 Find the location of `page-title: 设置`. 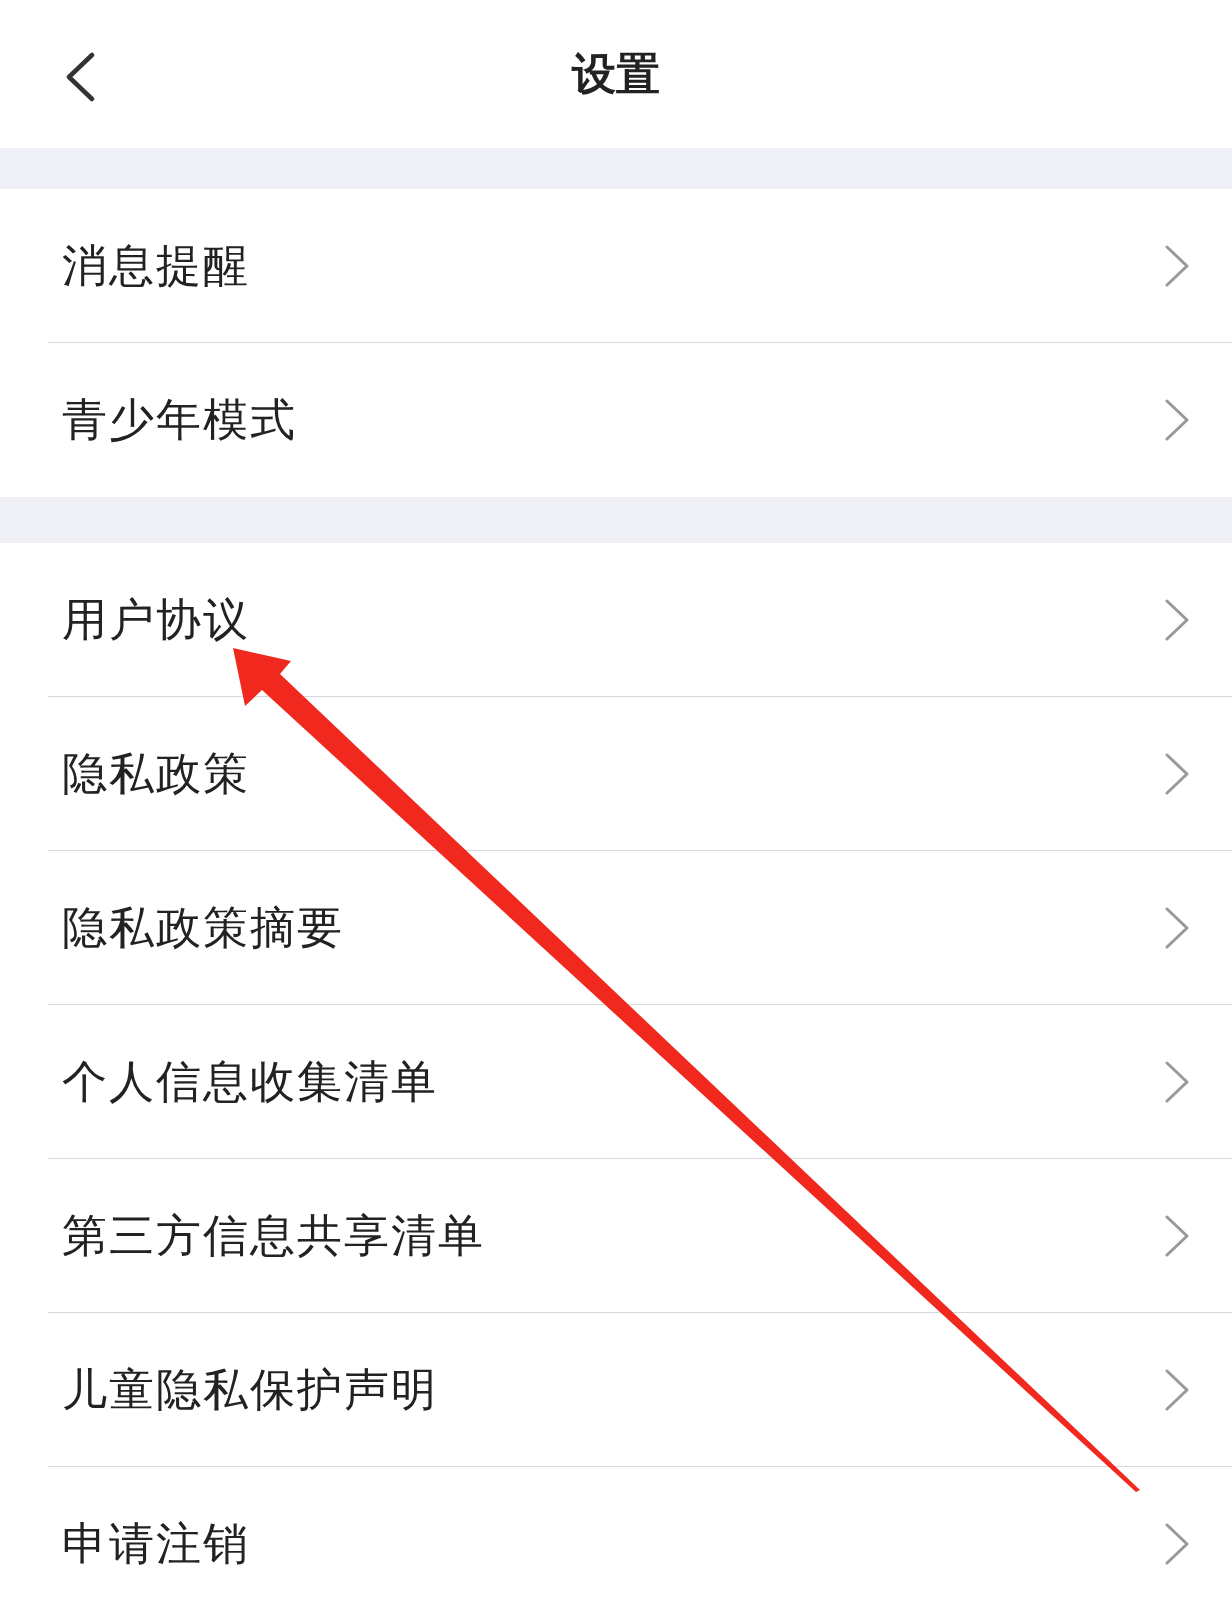

page-title: 设置 is located at coordinates (616, 73).